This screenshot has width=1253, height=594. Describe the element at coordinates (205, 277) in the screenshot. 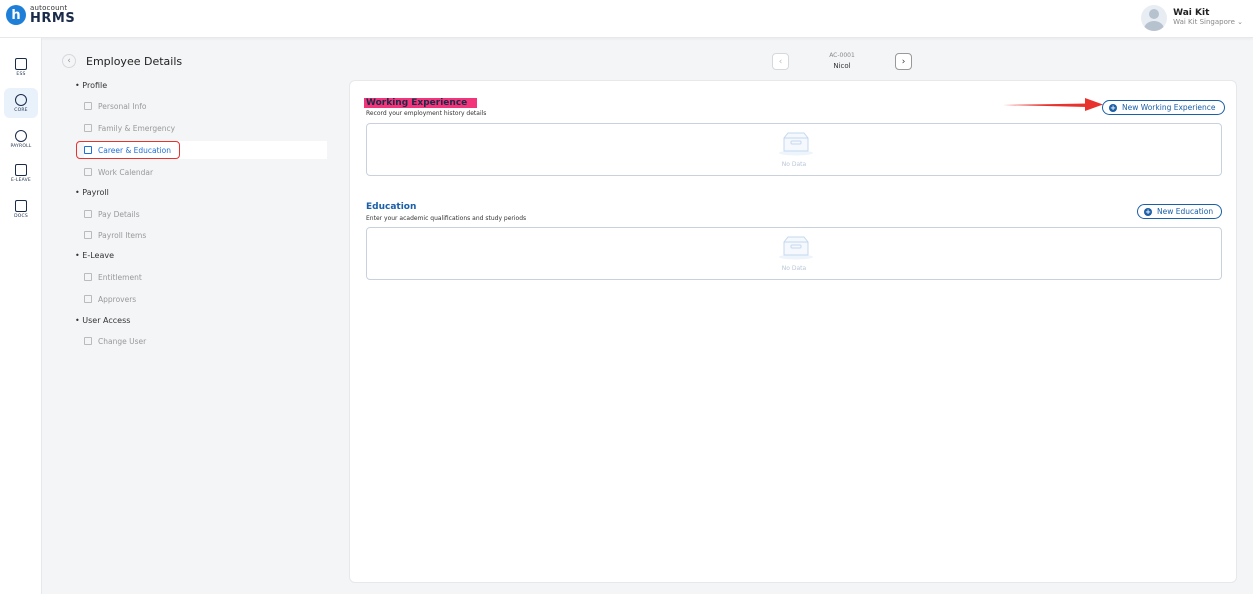

I see `menu-item-entitlement: Entitlement` at that location.